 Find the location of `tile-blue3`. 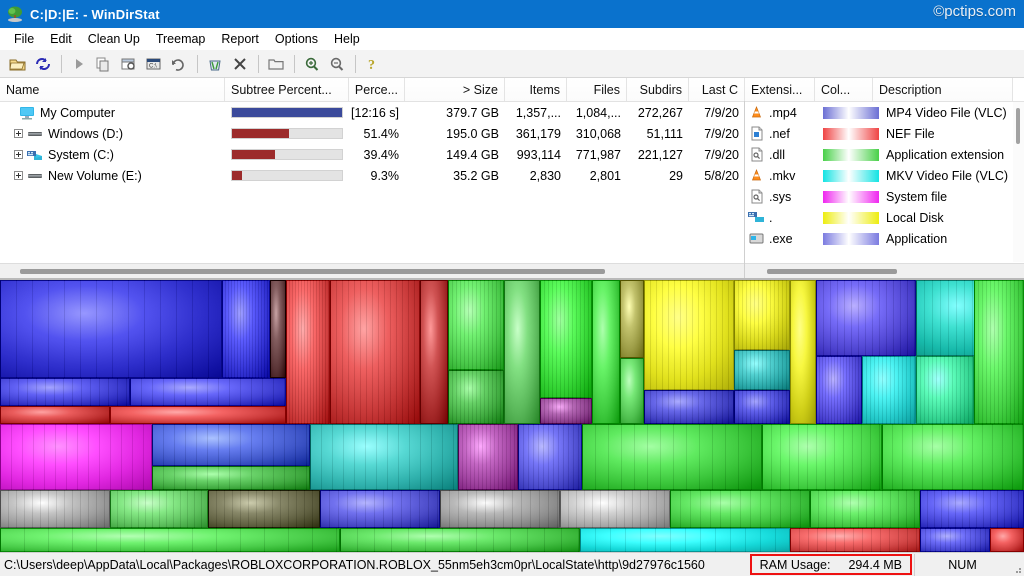

tile-blue3 is located at coordinates (689, 407).